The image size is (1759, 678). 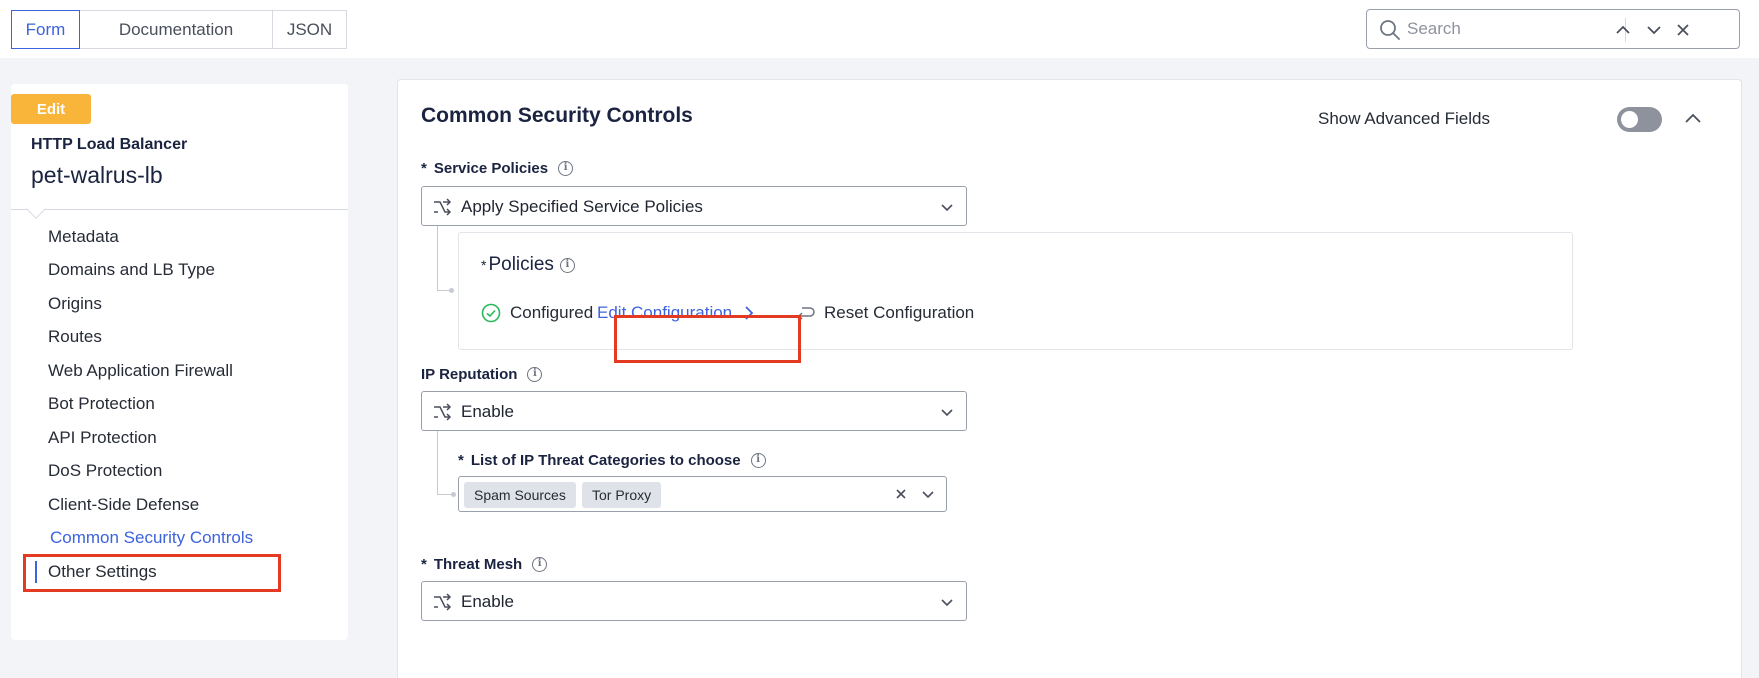 I want to click on search-box, so click(x=1553, y=29).